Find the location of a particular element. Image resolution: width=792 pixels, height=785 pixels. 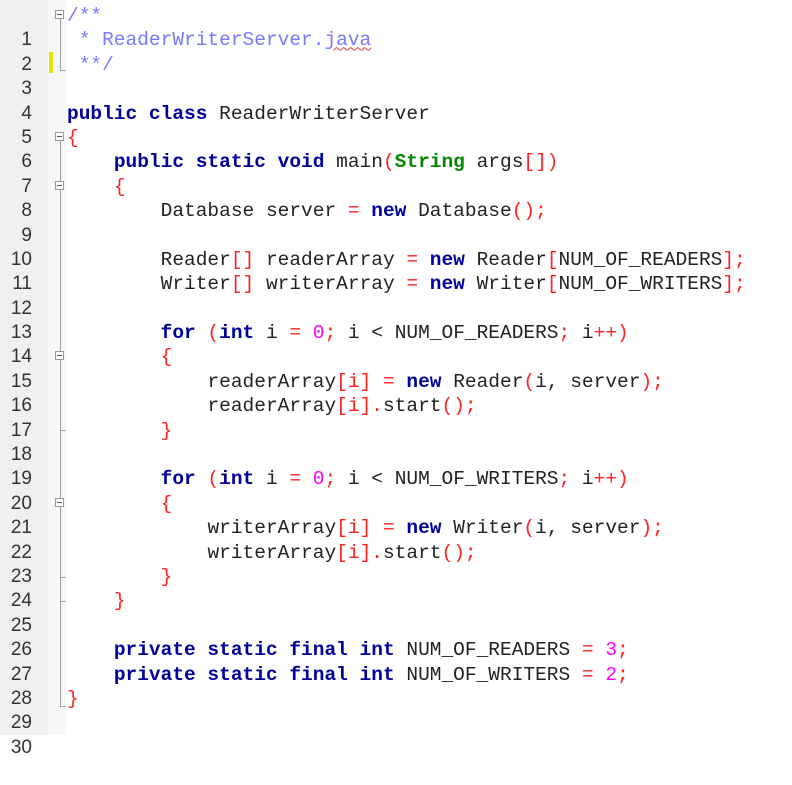

operator: ++) is located at coordinates (611, 333).